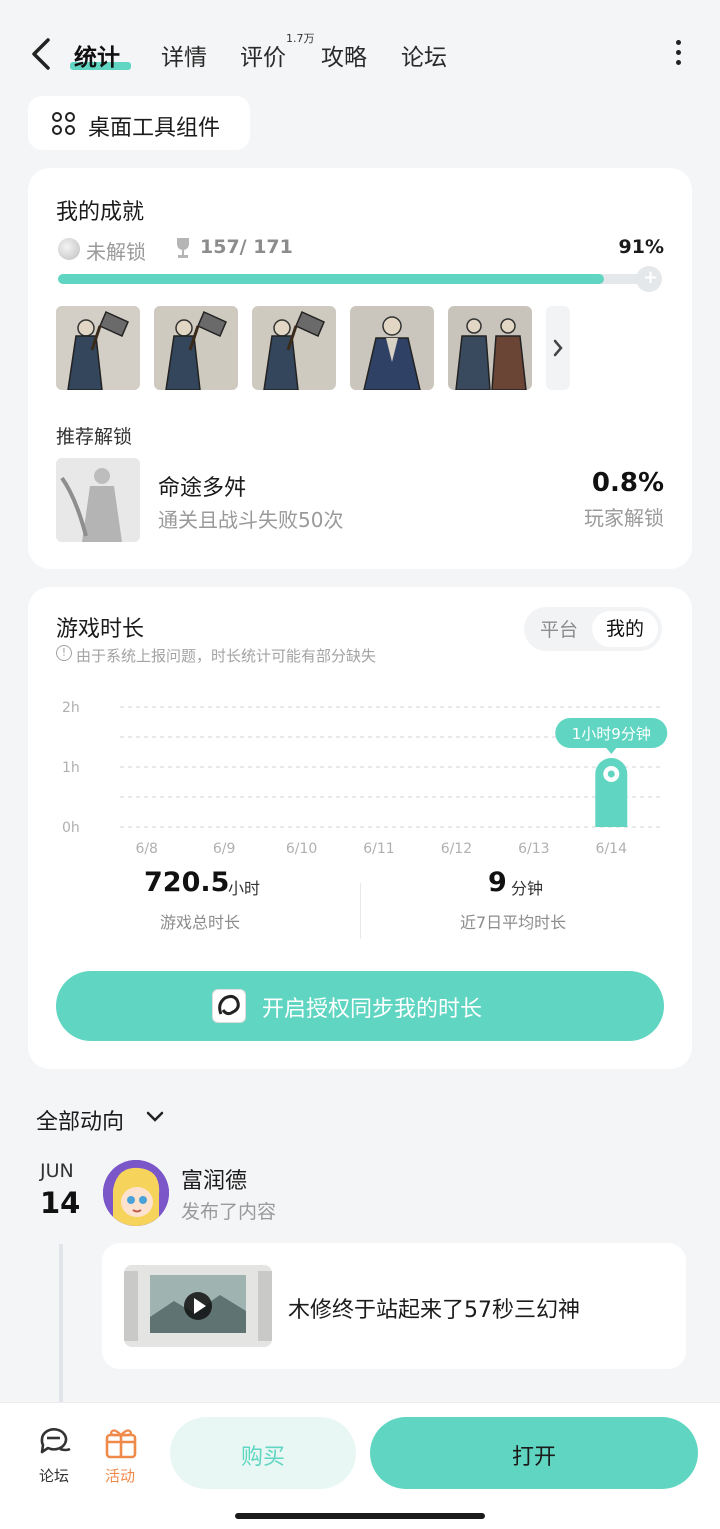 This screenshot has height=1529, width=720. What do you see at coordinates (100, 629) in the screenshot?
I see `playtime-title: 游戏时长` at bounding box center [100, 629].